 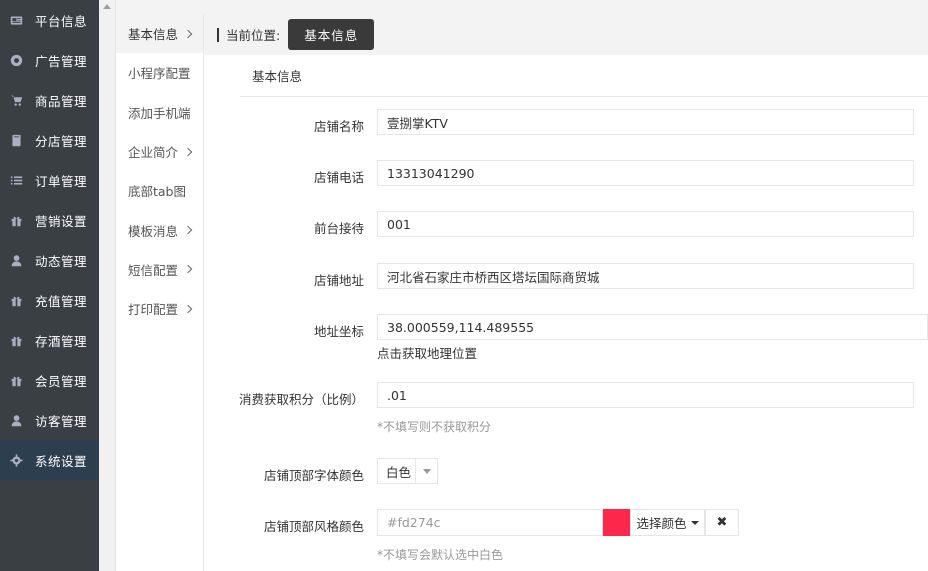 I want to click on submenu-item-7: 打印配置, so click(x=159, y=308).